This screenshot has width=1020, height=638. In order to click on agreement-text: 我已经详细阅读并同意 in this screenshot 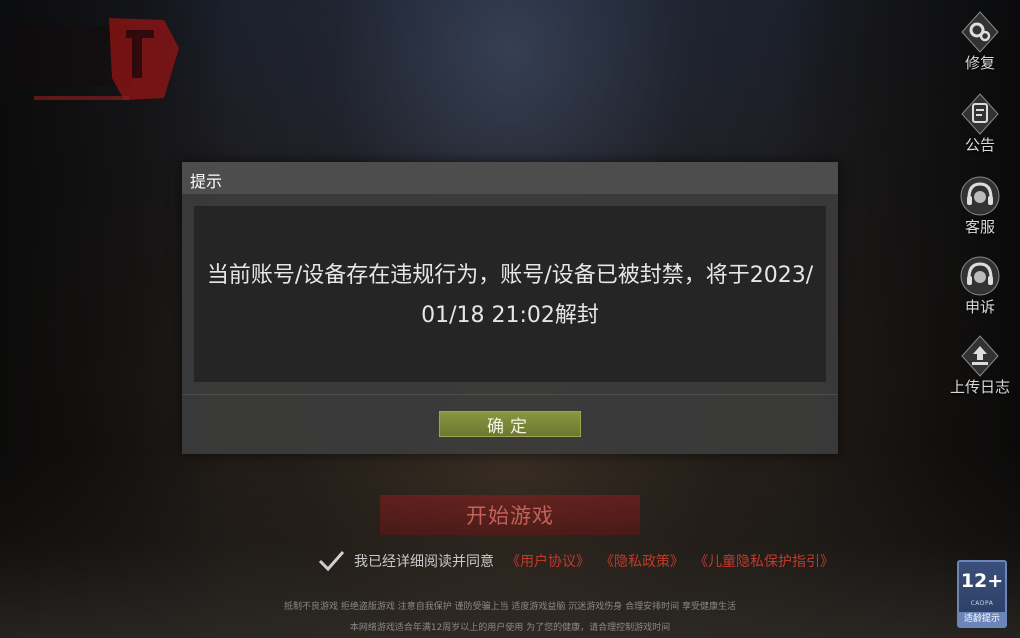, I will do `click(424, 562)`.